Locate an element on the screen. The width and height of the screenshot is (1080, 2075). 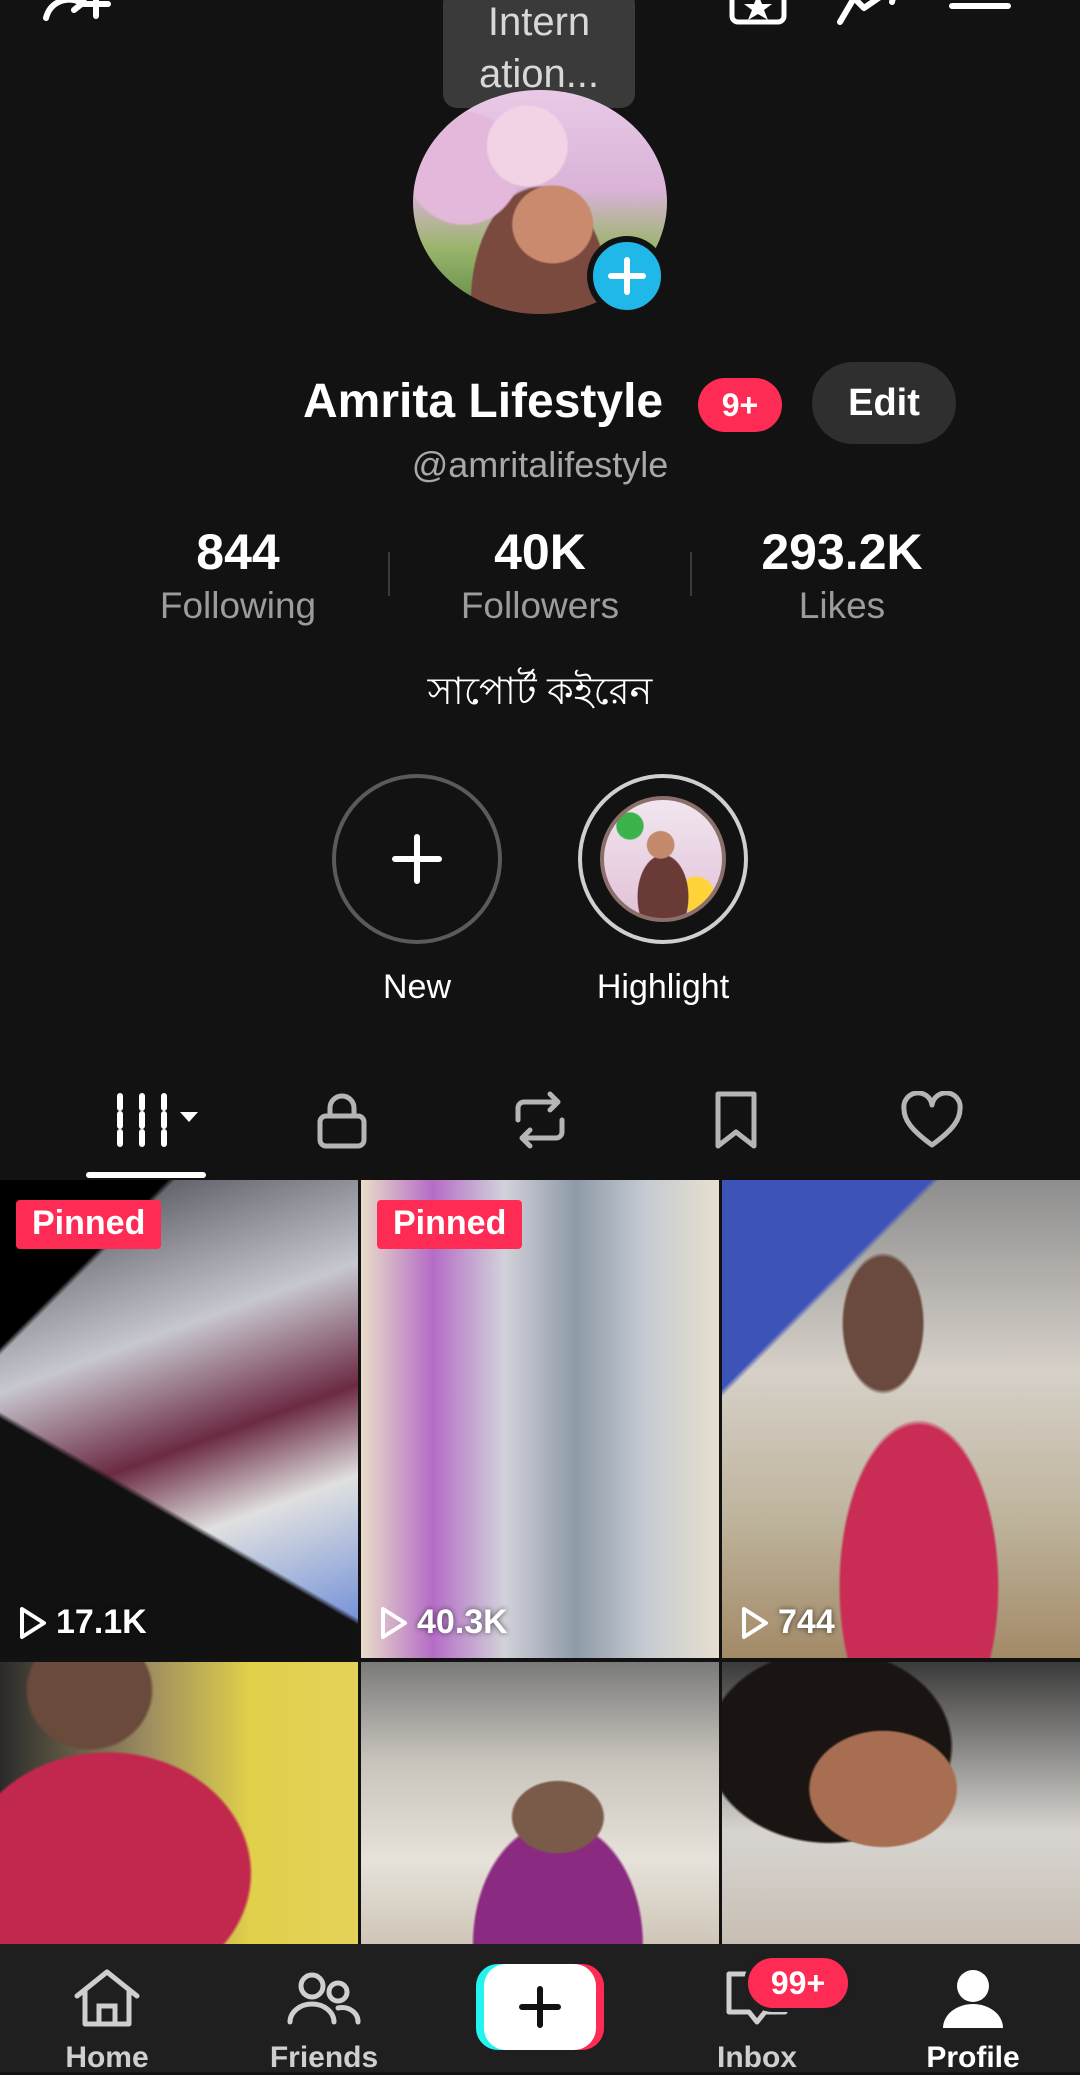
new-highlight-button is located at coordinates (417, 859).